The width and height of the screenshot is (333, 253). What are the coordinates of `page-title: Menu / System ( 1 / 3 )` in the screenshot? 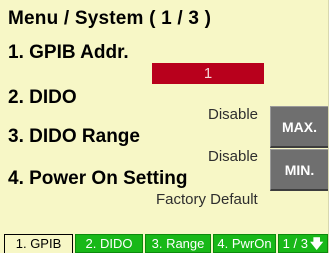 It's located at (110, 18).